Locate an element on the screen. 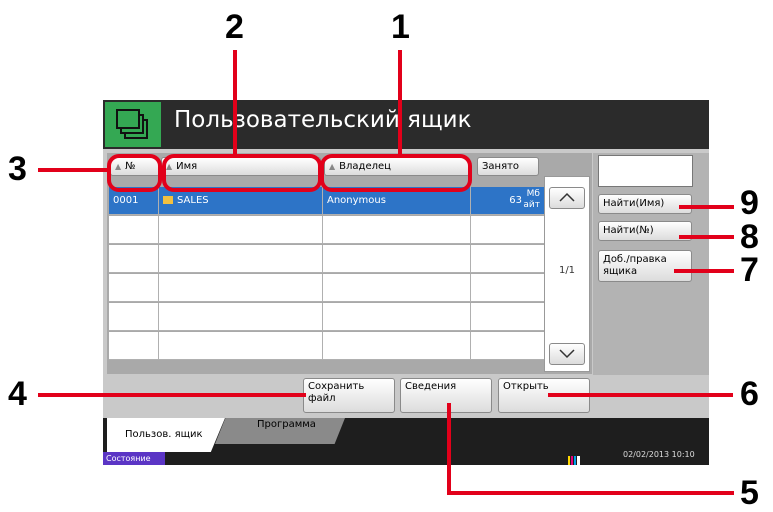  scroll-column: 1/1 is located at coordinates (567, 274).